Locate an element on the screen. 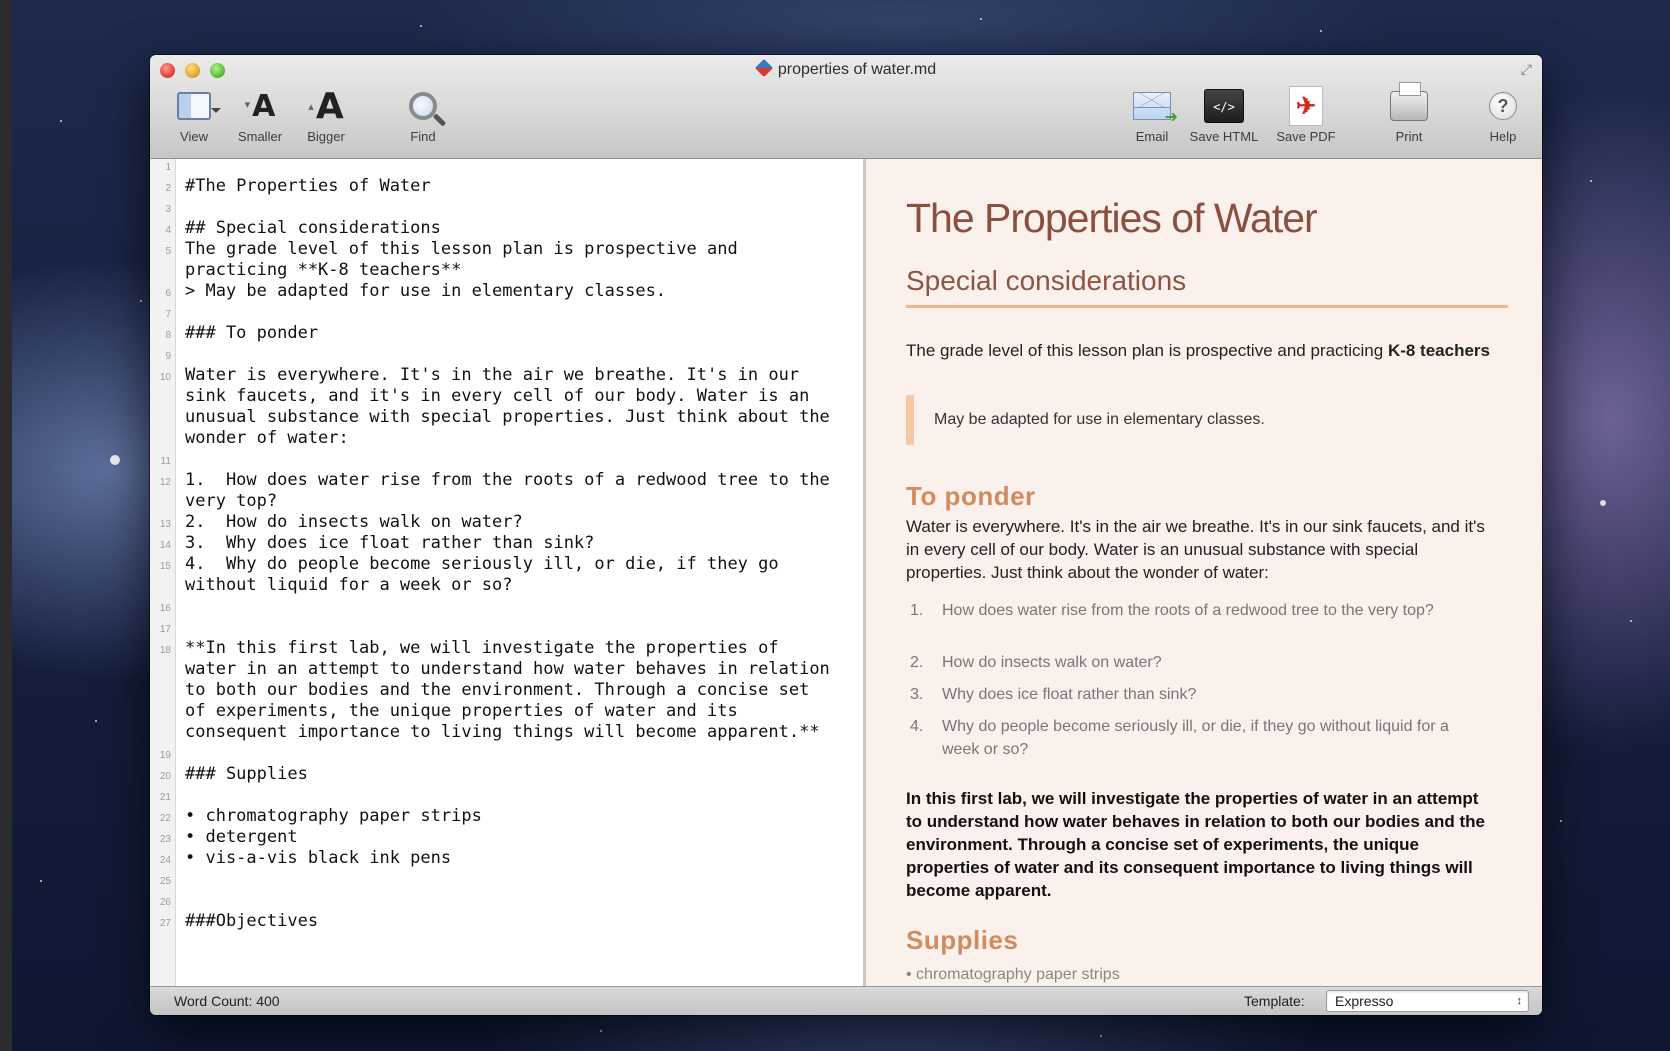 This screenshot has height=1051, width=1670. line-number: 11 is located at coordinates (165, 461).